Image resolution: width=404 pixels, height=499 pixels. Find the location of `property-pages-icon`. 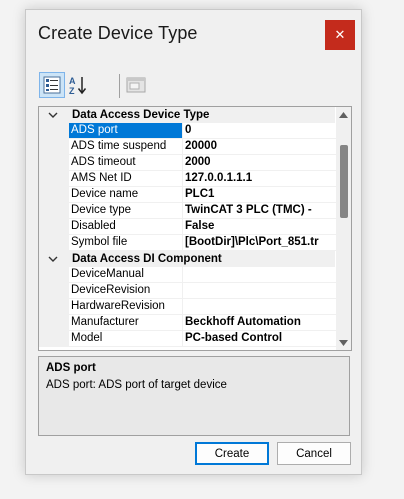

property-pages-icon is located at coordinates (136, 85).